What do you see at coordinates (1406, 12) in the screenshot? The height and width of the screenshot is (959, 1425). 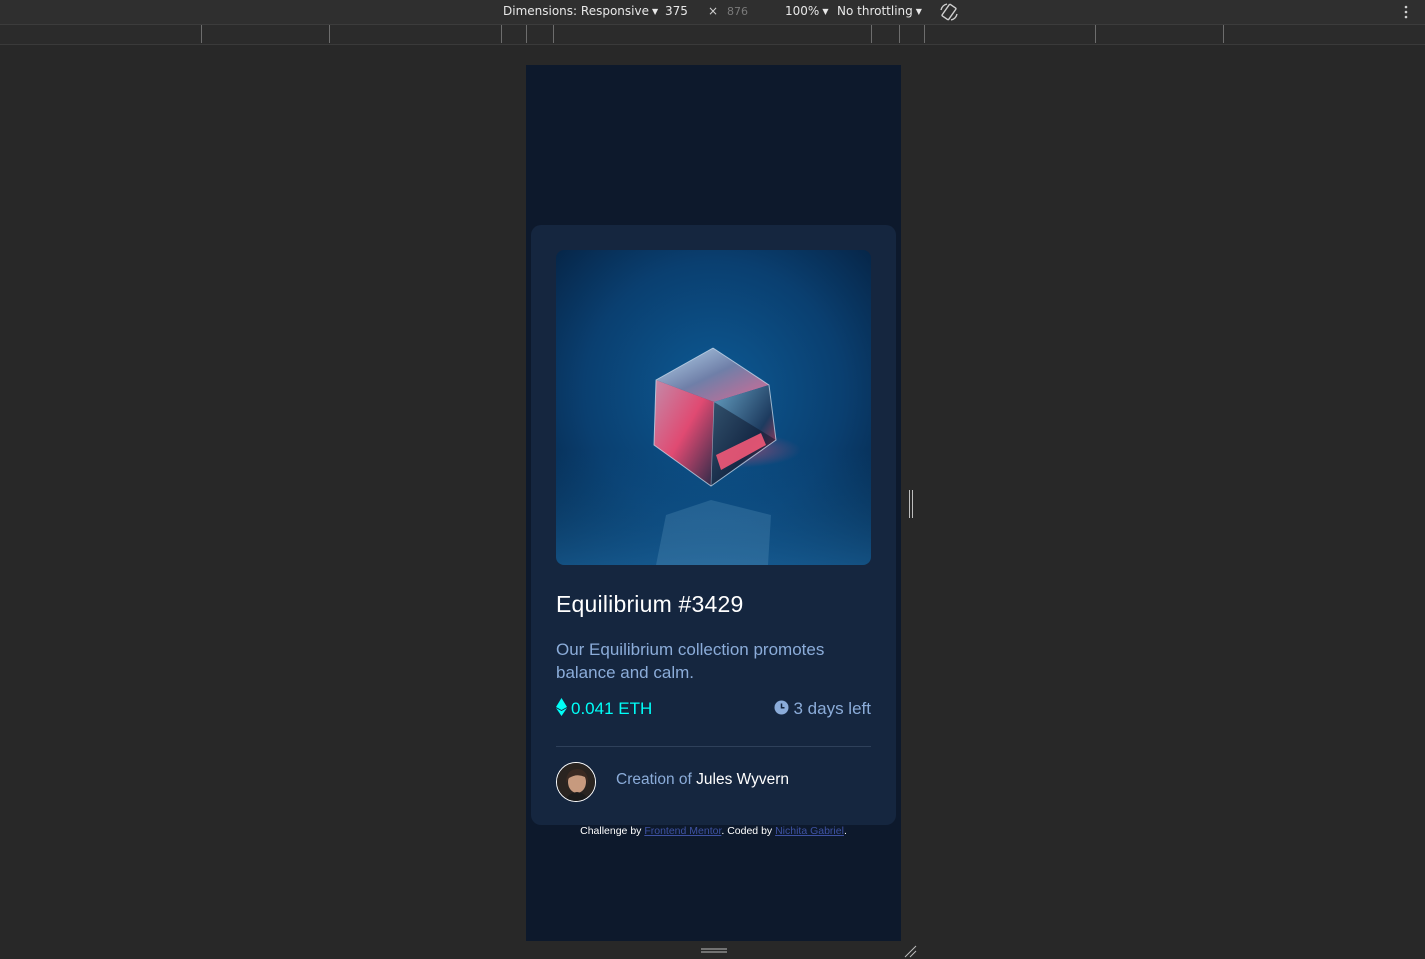 I see `more-options-icon` at bounding box center [1406, 12].